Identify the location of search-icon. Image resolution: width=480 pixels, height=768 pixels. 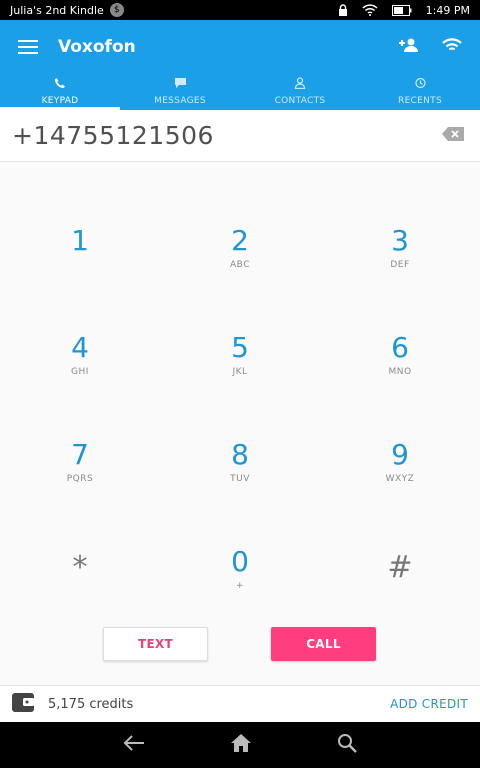
(347, 745).